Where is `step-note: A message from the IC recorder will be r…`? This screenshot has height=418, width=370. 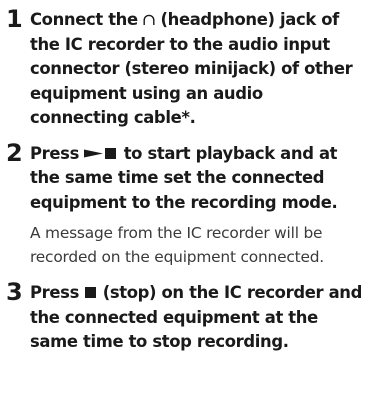
step-note: A message from the IC recorder will be r… is located at coordinates (177, 245).